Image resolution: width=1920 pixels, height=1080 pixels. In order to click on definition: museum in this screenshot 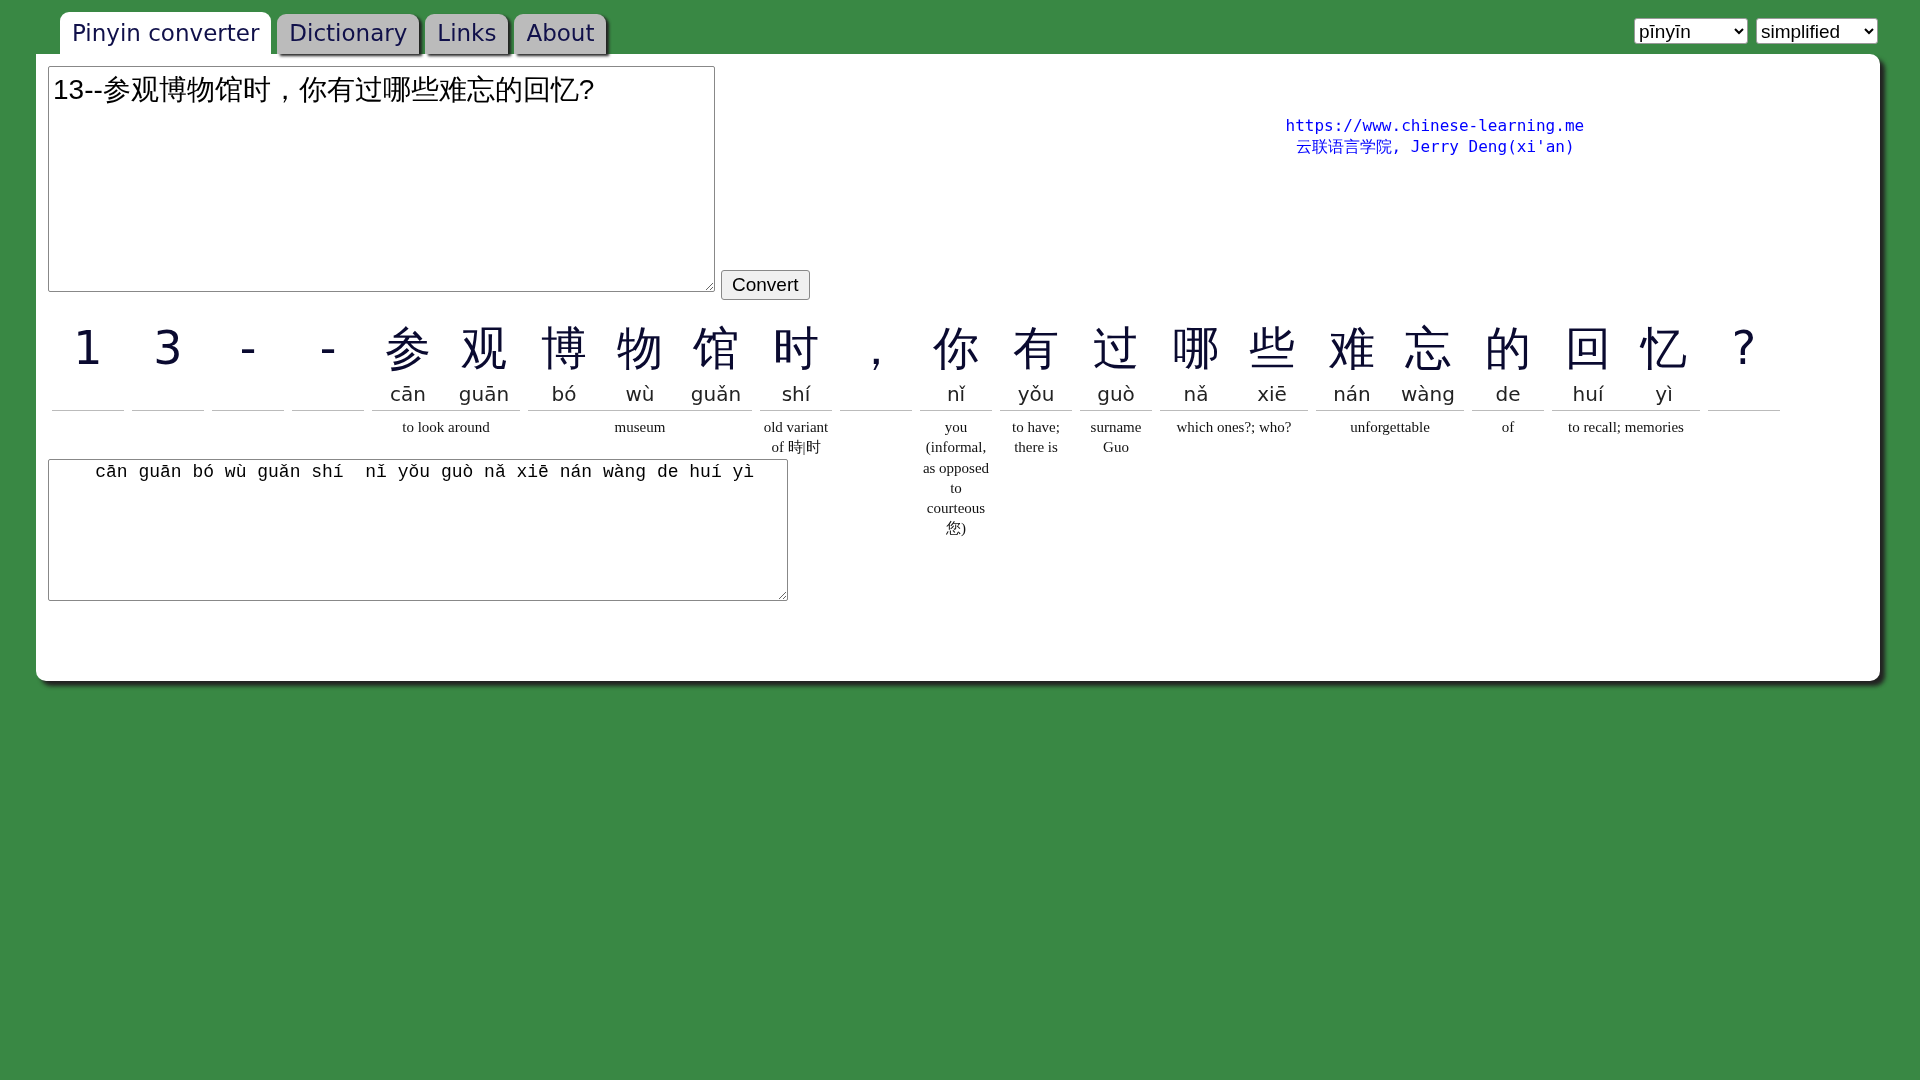, I will do `click(640, 427)`.